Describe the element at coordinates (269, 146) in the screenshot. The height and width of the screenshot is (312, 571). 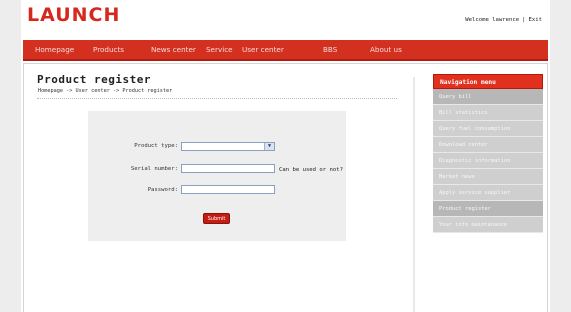
I see `chevron-down-icon: ▼` at that location.